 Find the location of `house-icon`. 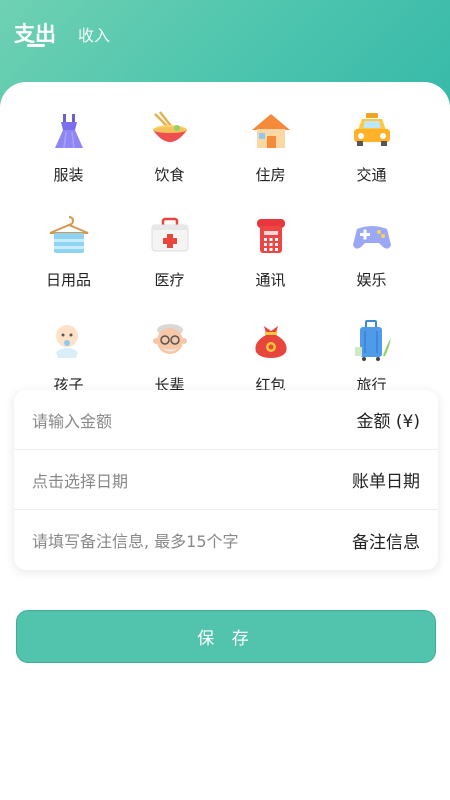

house-icon is located at coordinates (270, 131).